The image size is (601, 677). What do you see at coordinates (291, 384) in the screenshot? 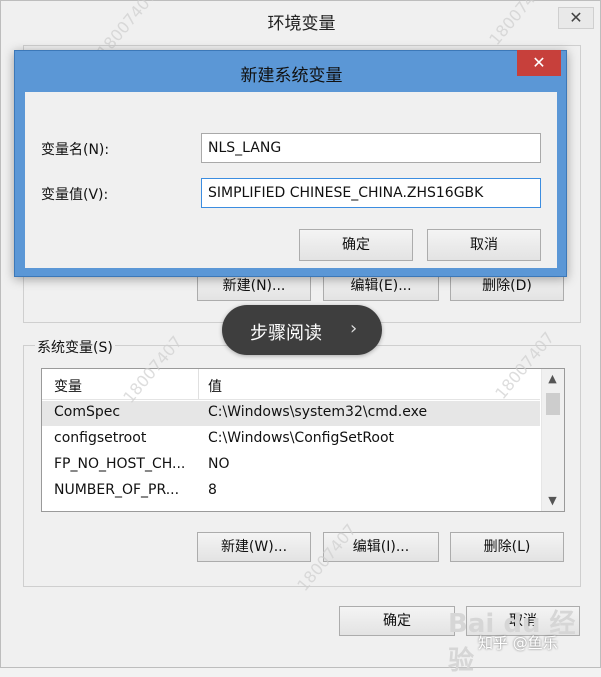
I see `list-header: 变量 值` at bounding box center [291, 384].